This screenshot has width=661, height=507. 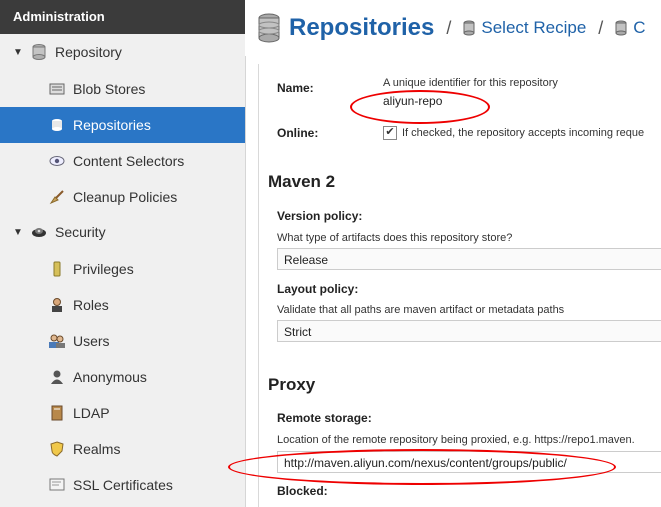 I want to click on breadcrumb-current: C, so click(x=639, y=28).